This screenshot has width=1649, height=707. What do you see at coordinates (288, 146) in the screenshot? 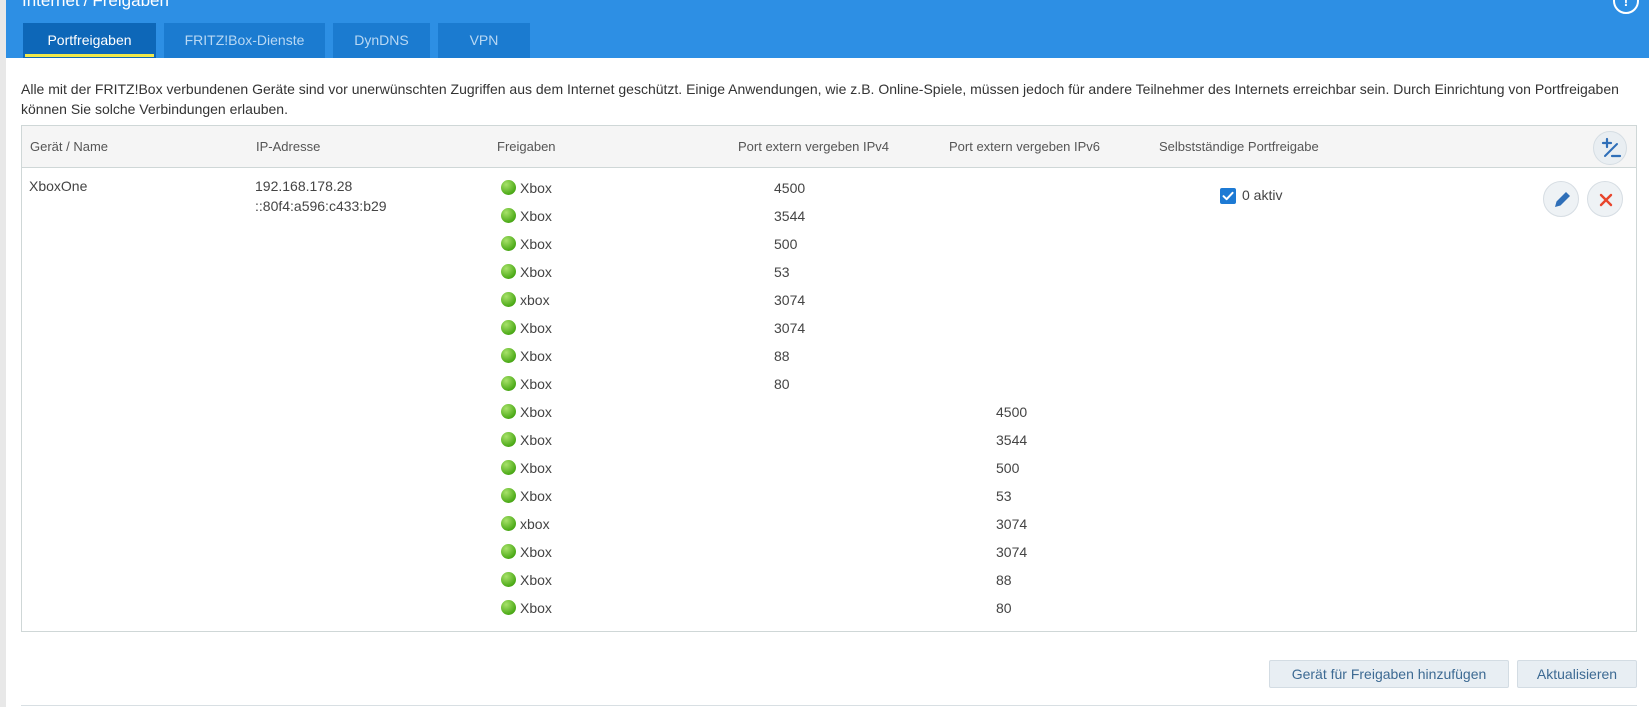
I see `column-ip-address: IP-Adresse` at bounding box center [288, 146].